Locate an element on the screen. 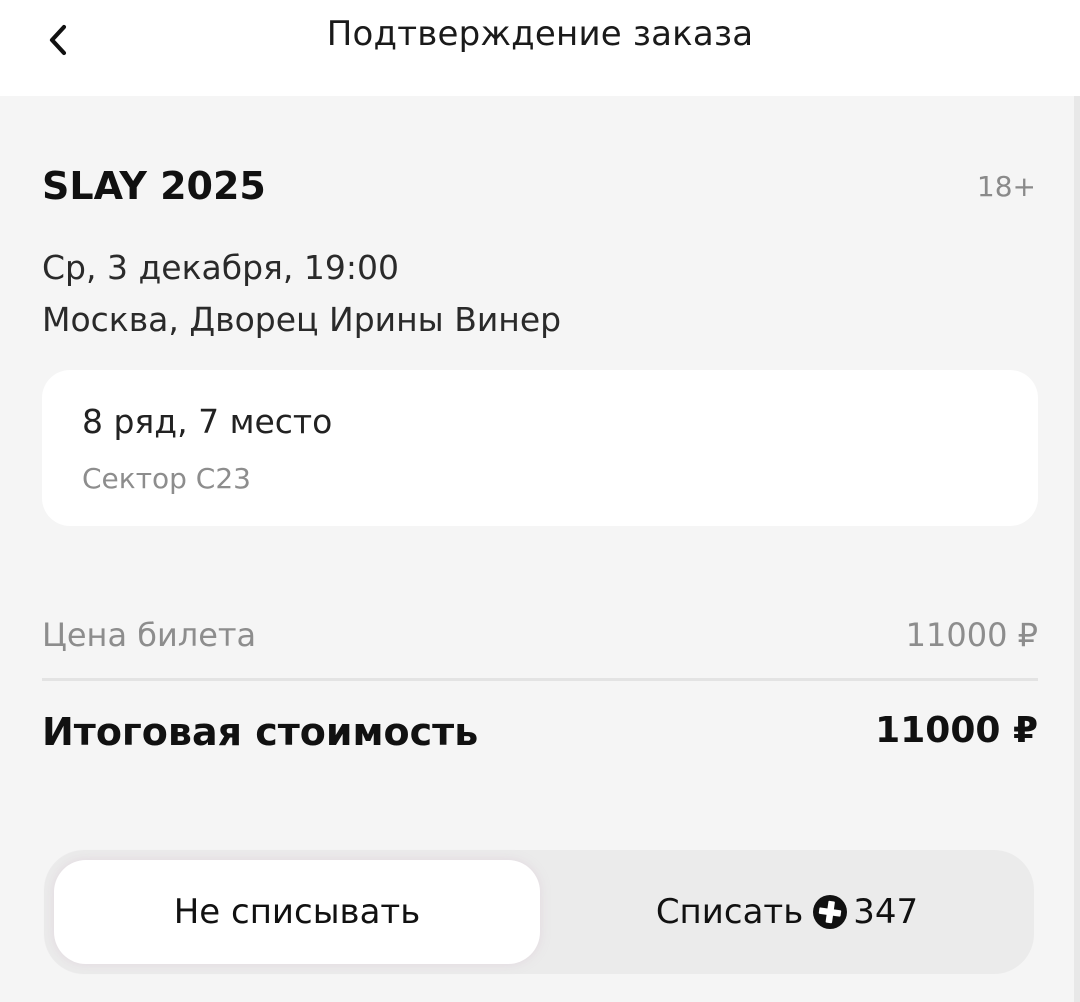  seat-card: 8 ряд, 7 место Сектор C23 is located at coordinates (540, 448).